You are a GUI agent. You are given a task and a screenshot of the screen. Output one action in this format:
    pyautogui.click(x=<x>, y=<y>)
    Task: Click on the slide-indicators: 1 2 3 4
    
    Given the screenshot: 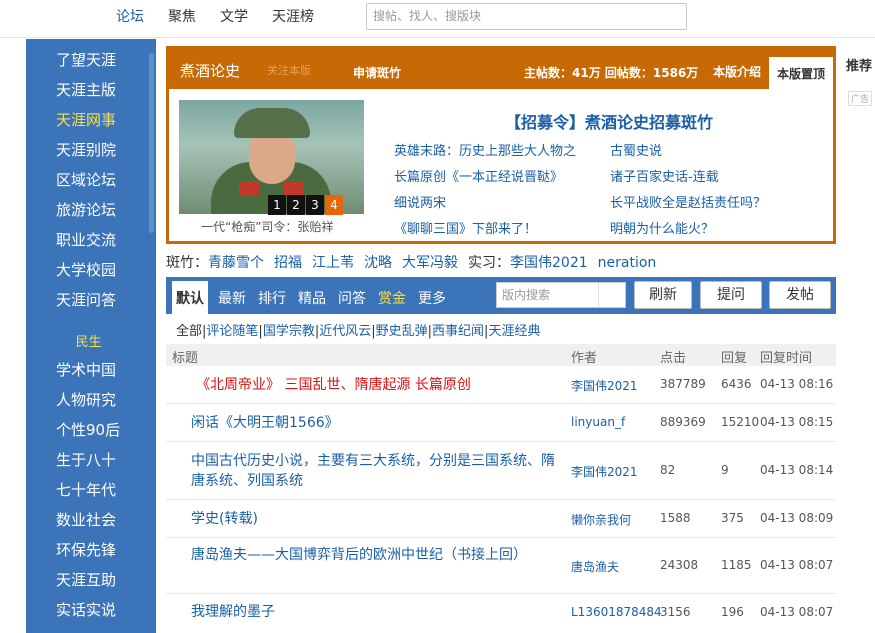 What is the action you would take?
    pyautogui.click(x=305, y=205)
    